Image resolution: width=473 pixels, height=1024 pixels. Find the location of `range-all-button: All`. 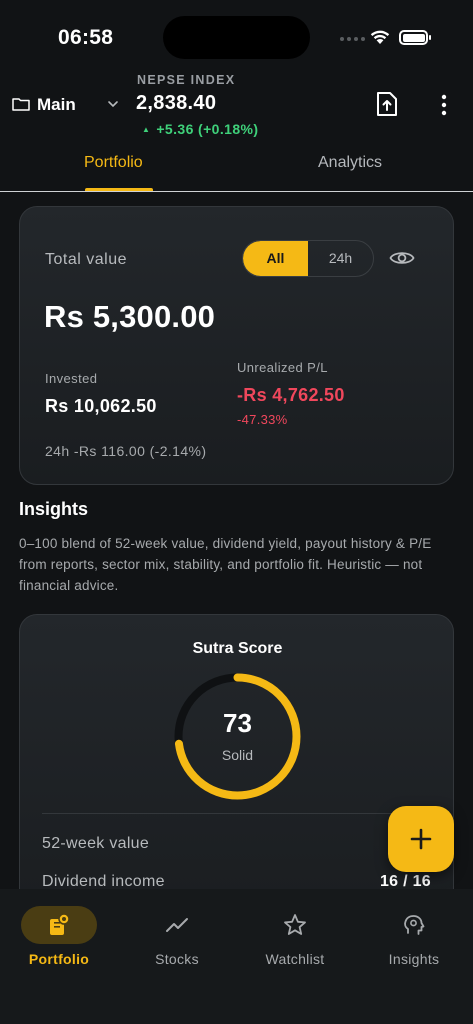

range-all-button: All is located at coordinates (275, 258).